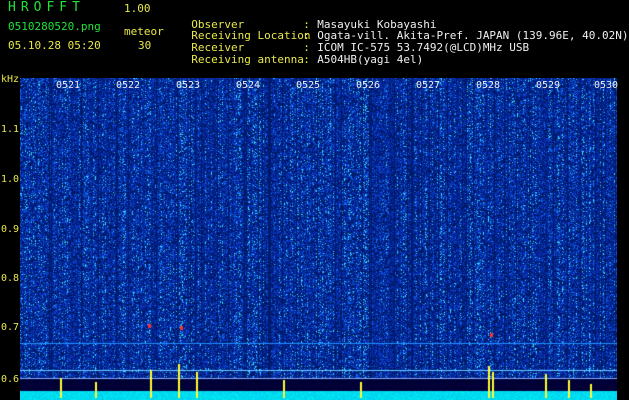 Image resolution: width=629 pixels, height=400 pixels. I want to click on time-tick-label: 0523, so click(188, 85).